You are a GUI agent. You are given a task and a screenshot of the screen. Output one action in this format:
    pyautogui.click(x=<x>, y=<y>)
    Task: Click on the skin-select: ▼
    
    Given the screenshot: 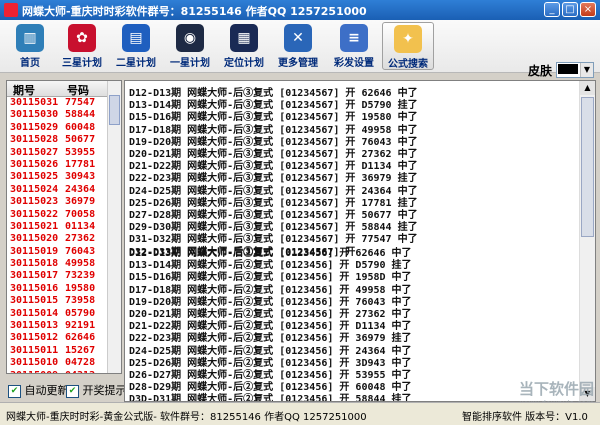 What is the action you would take?
    pyautogui.click(x=575, y=70)
    